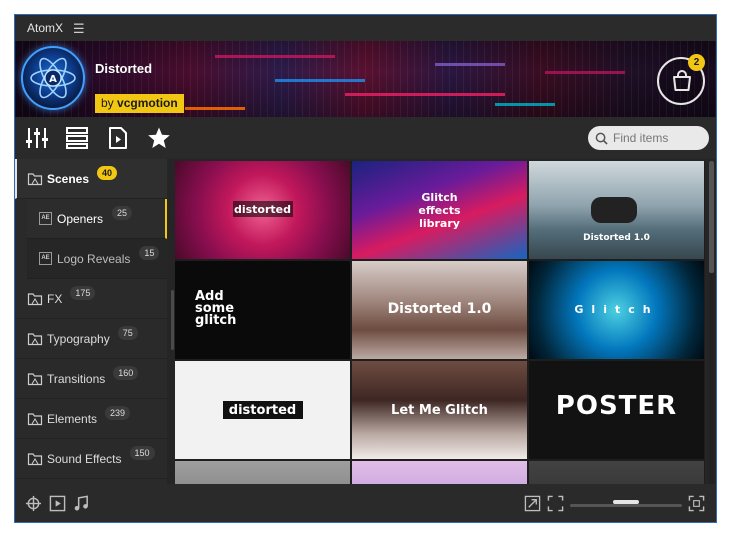 The height and width of the screenshot is (537, 731). I want to click on app-title: AtomX, so click(45, 28).